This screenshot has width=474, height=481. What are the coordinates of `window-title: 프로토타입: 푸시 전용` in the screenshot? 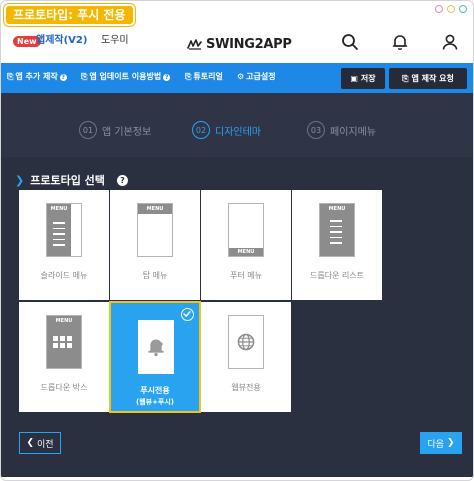 It's located at (69, 15).